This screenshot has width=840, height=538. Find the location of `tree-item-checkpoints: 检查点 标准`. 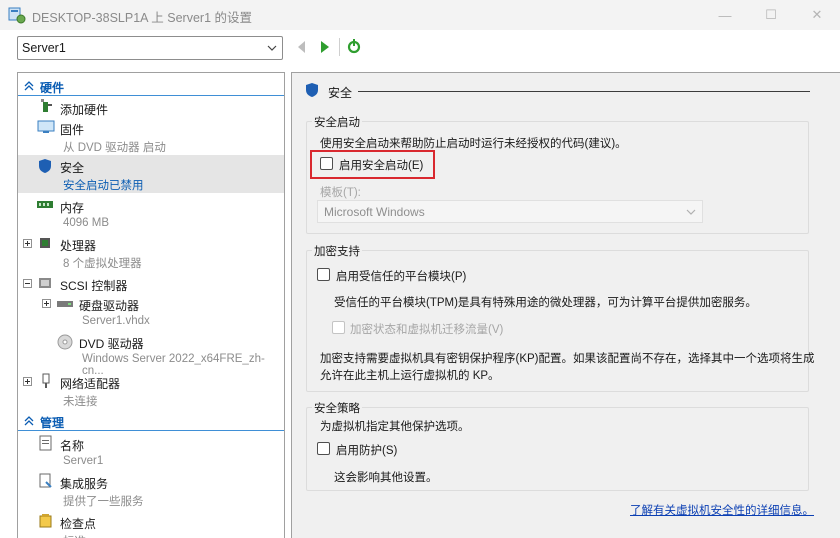

tree-item-checkpoints: 检查点 标准 is located at coordinates (151, 524).